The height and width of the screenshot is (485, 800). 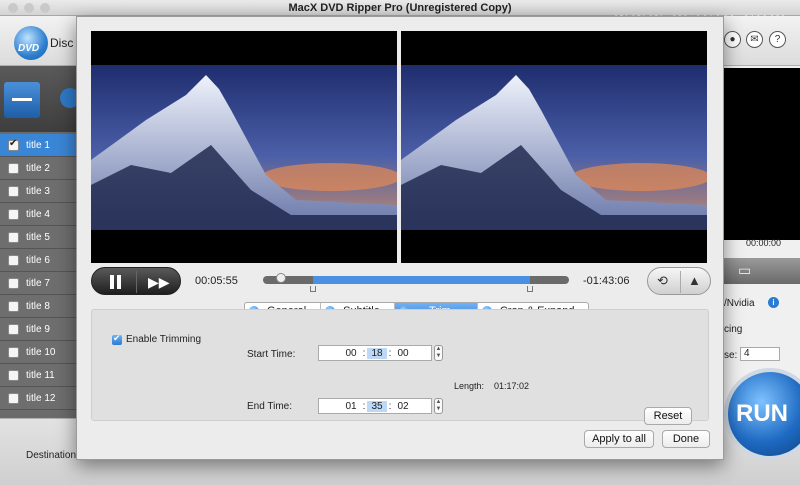 I want to click on title-list-item: title 12, so click(x=39, y=398).